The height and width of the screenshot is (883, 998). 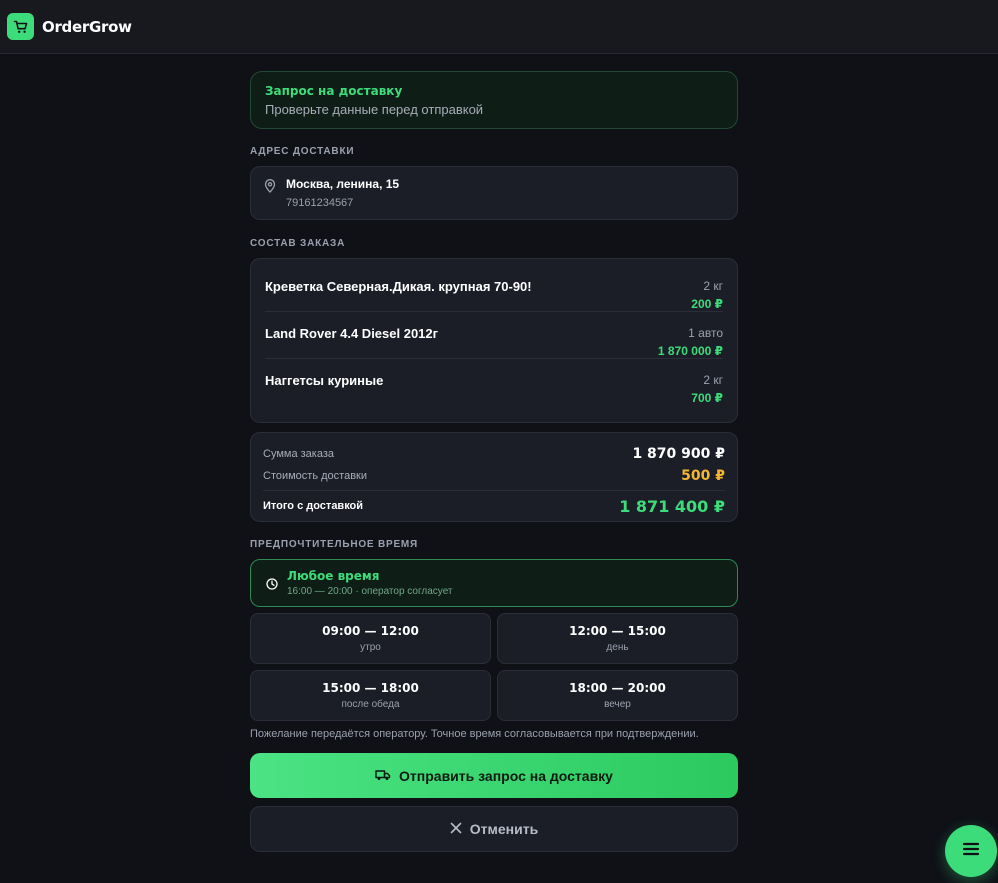 I want to click on order-sum-value: 1 870 900 ₽, so click(x=678, y=454).